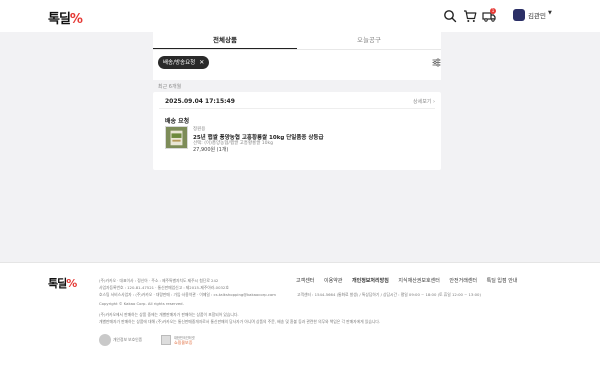 Image resolution: width=600 pixels, height=365 pixels. Describe the element at coordinates (201, 62) in the screenshot. I see `close-icon: ✕` at that location.